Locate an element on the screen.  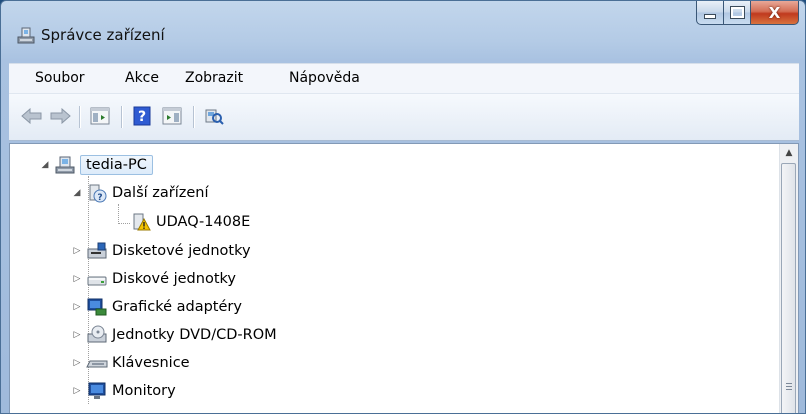
caption-buttons: X is located at coordinates (747, 13).